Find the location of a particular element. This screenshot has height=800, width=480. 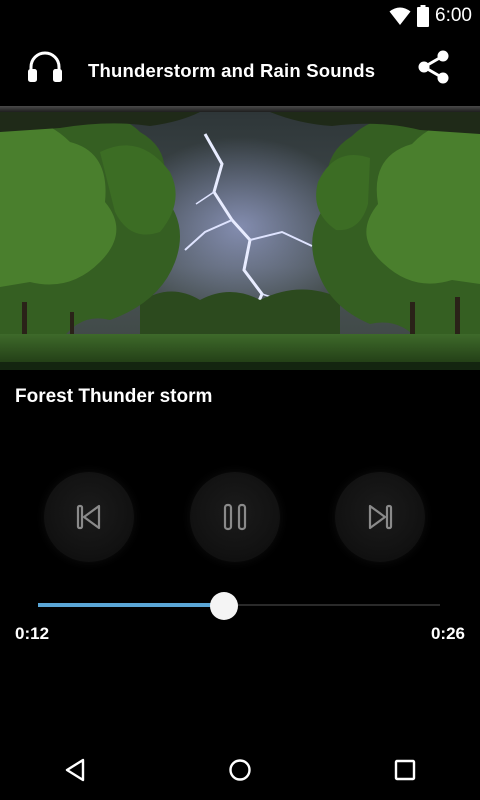

previous-button is located at coordinates (89, 517).